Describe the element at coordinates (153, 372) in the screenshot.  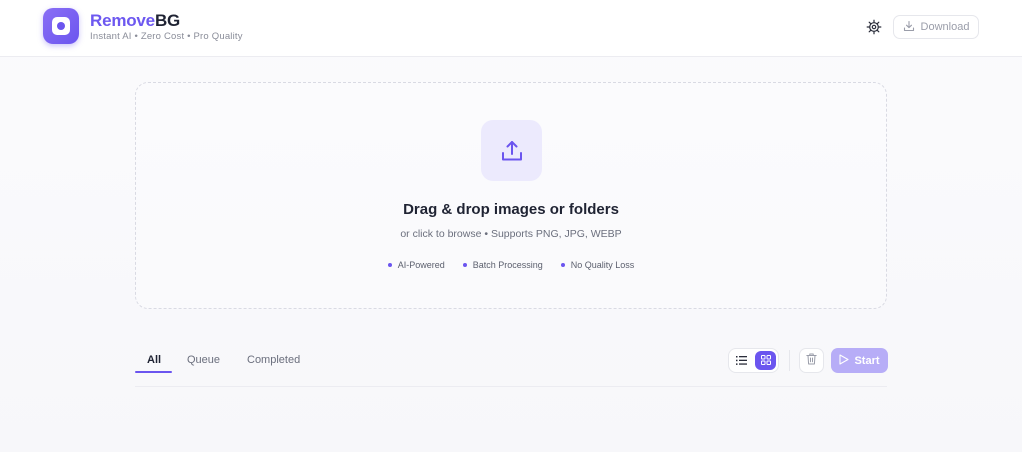
I see `active-tab-indicator` at that location.